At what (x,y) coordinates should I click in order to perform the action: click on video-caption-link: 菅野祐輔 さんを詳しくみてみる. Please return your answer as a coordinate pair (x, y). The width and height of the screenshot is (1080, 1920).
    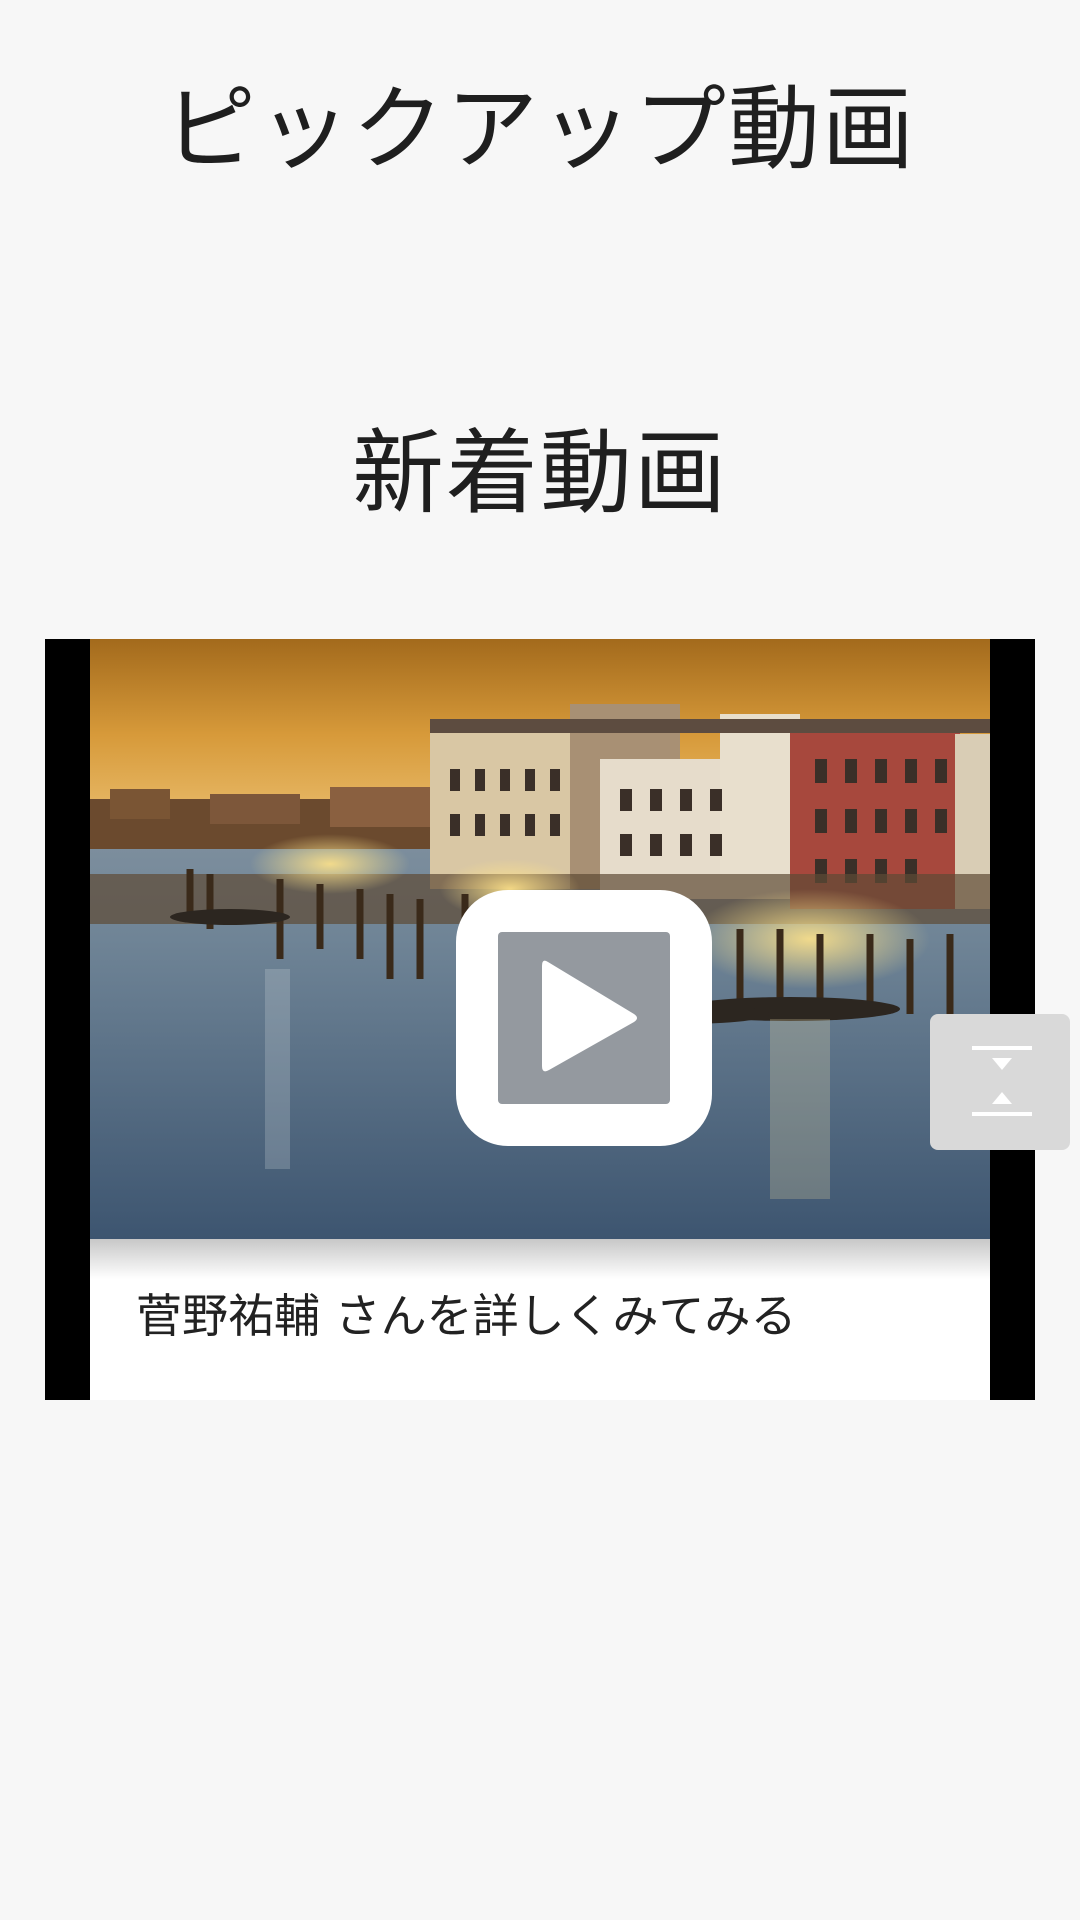
    Looking at the image, I should click on (466, 1316).